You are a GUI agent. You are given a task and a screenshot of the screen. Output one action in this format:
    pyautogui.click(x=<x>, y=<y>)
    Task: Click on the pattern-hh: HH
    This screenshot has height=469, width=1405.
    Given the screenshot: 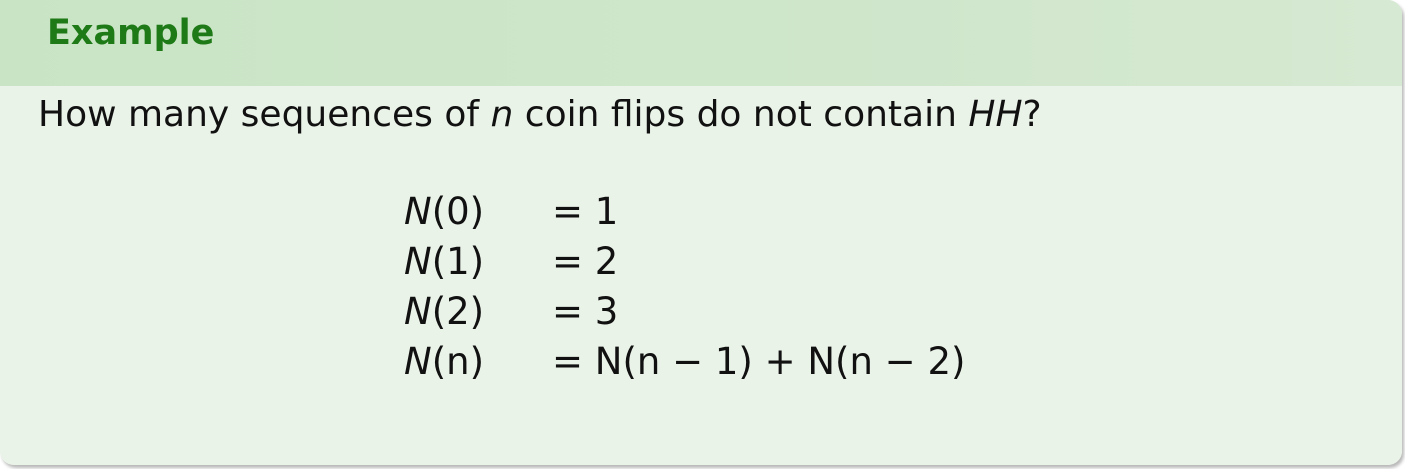 What is the action you would take?
    pyautogui.click(x=995, y=114)
    